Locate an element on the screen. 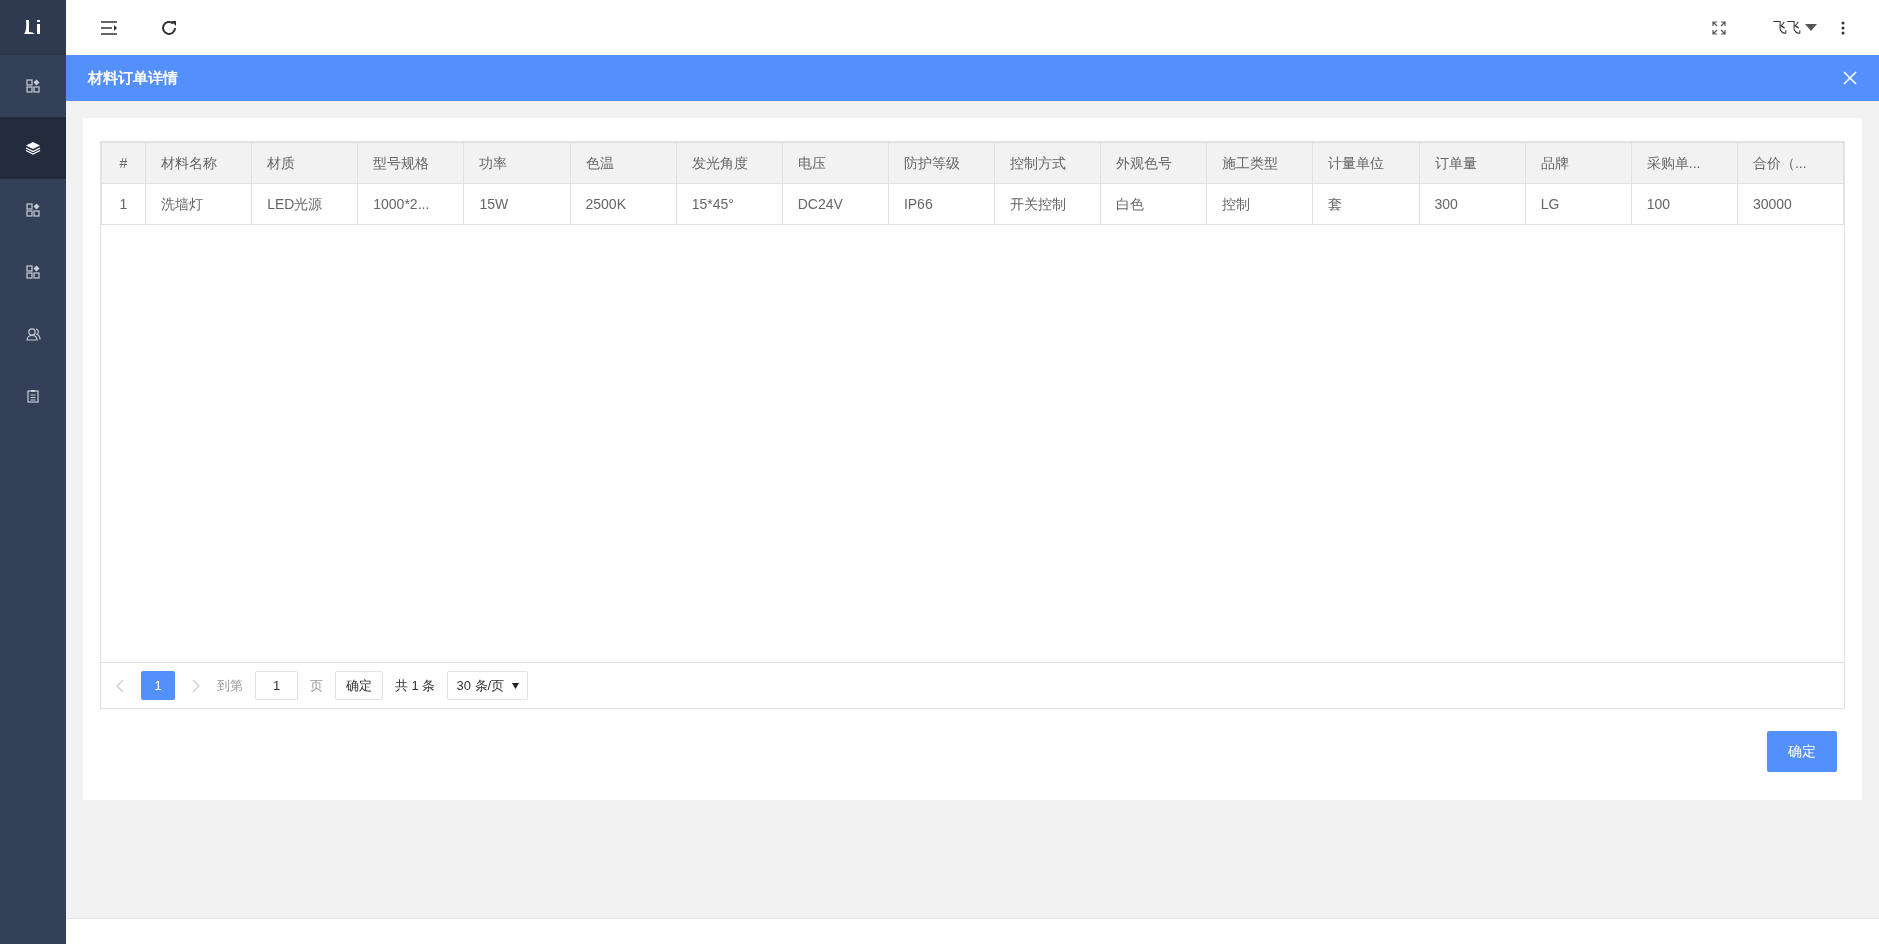 The width and height of the screenshot is (1879, 944). table-cell: 30000 is located at coordinates (1790, 204).